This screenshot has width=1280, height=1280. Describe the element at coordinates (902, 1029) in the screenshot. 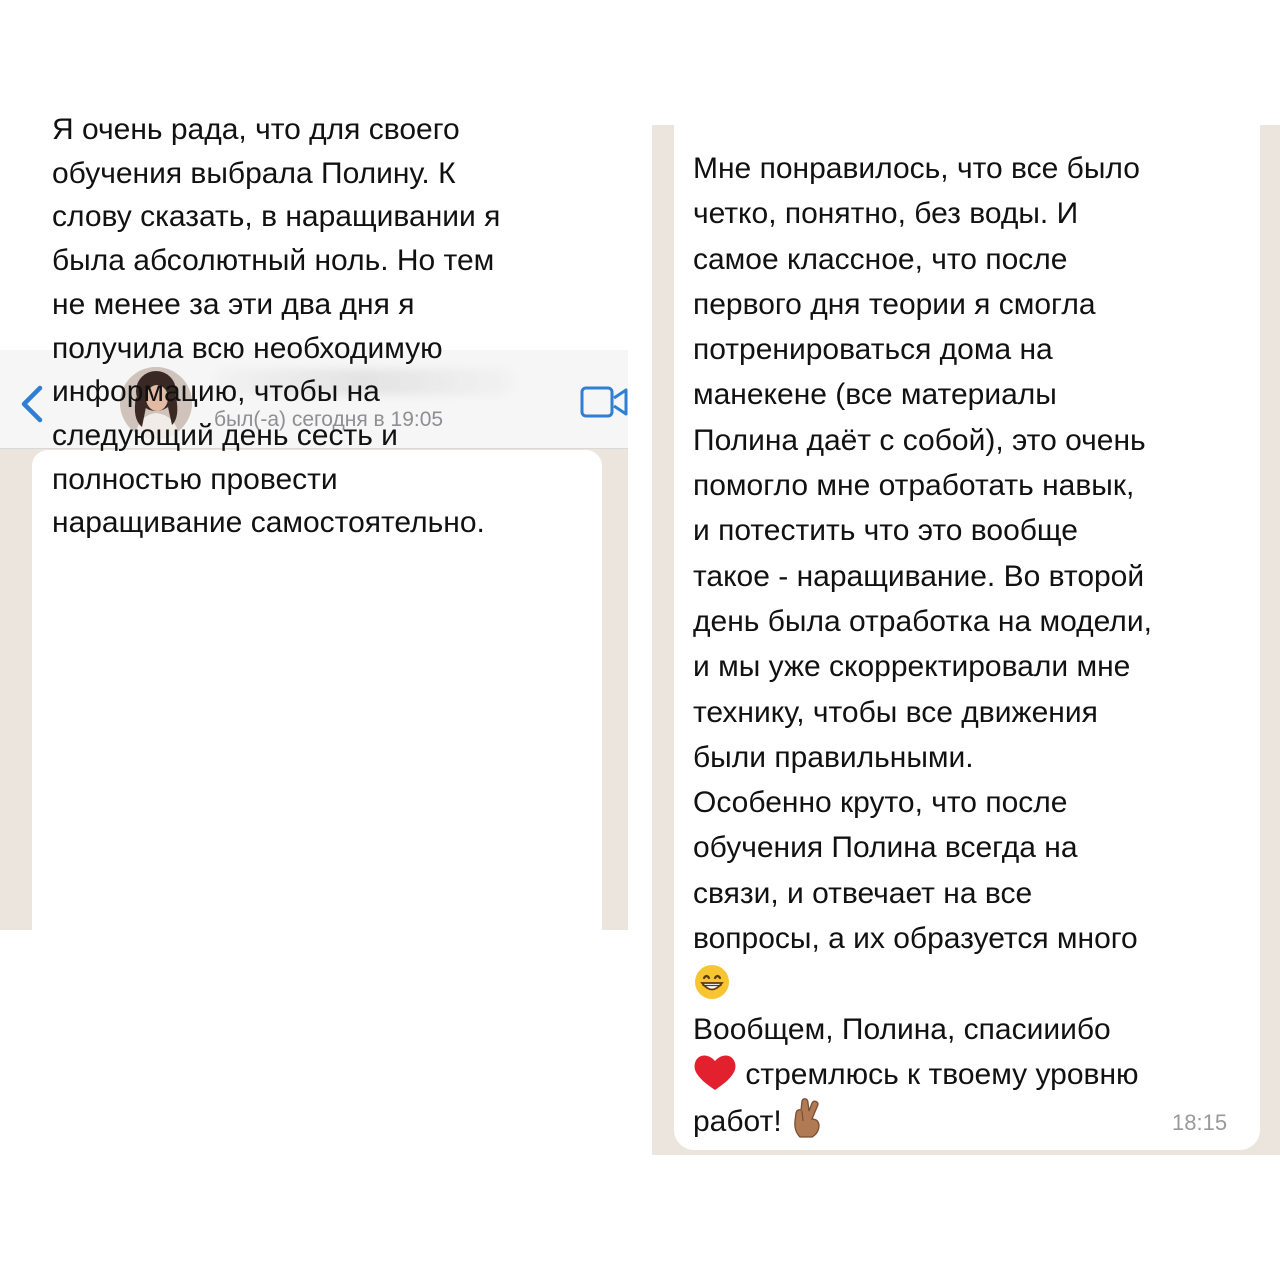

I see `message-line: Вообщем, Полина, спасииибо` at that location.